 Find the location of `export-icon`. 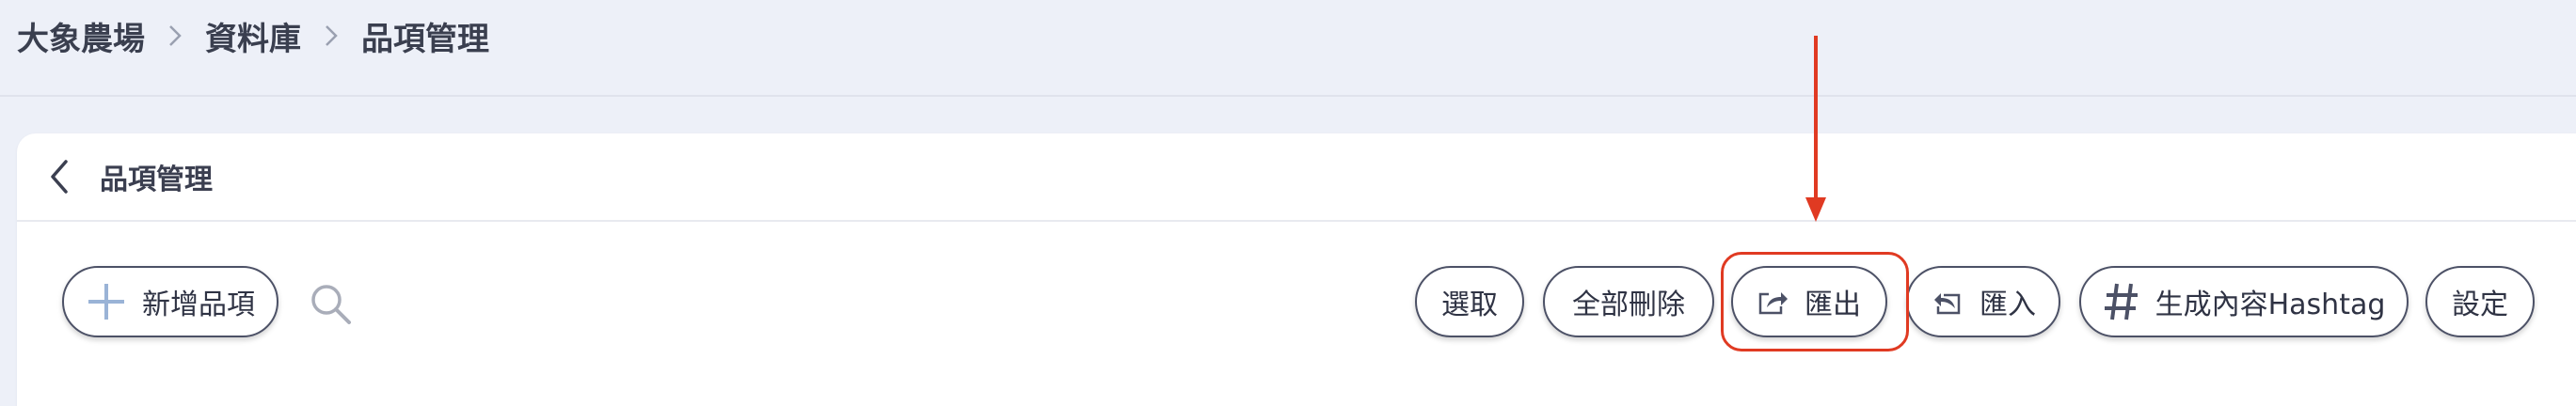

export-icon is located at coordinates (1773, 302).